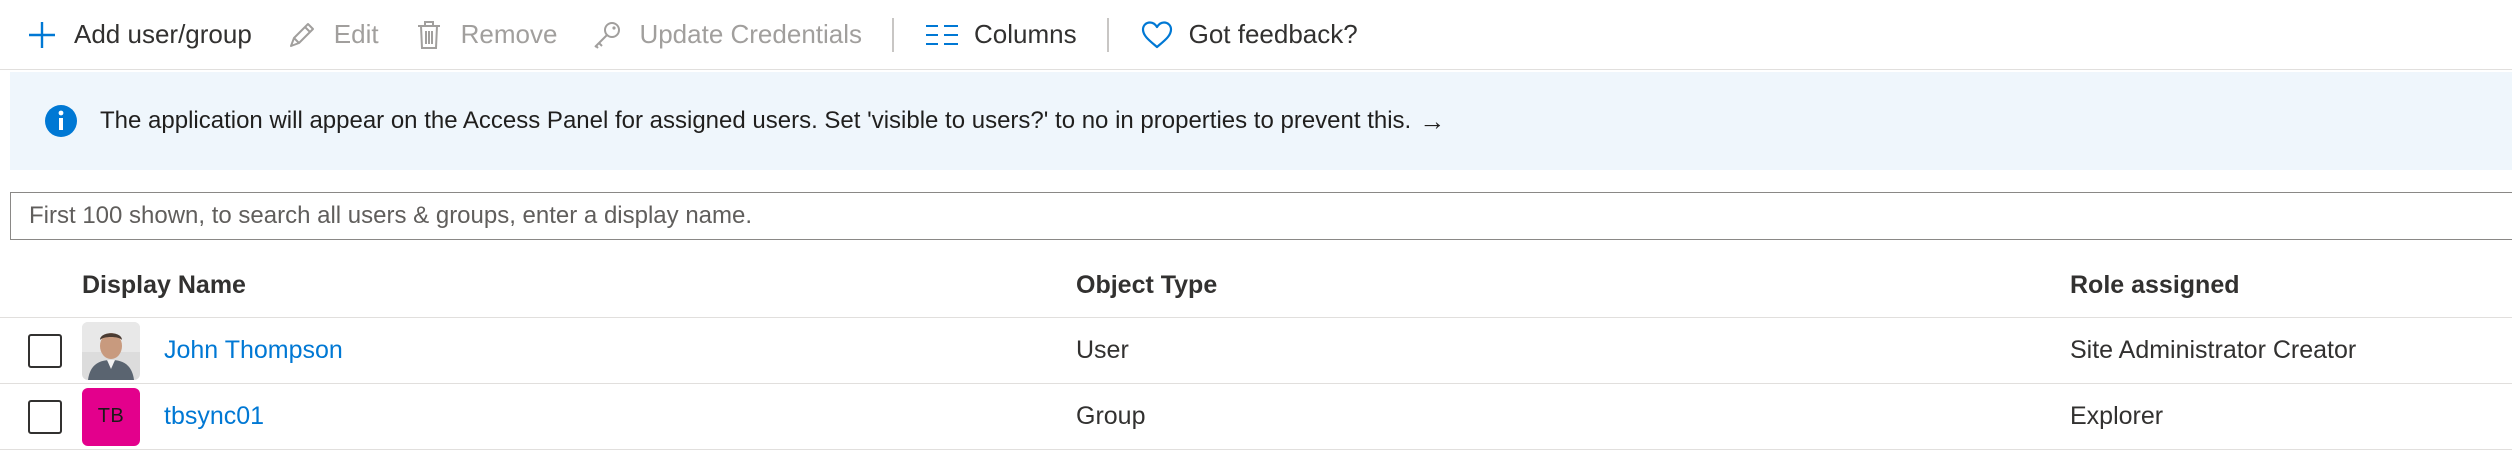 The image size is (2512, 474). Describe the element at coordinates (429, 35) in the screenshot. I see `trash-icon` at that location.